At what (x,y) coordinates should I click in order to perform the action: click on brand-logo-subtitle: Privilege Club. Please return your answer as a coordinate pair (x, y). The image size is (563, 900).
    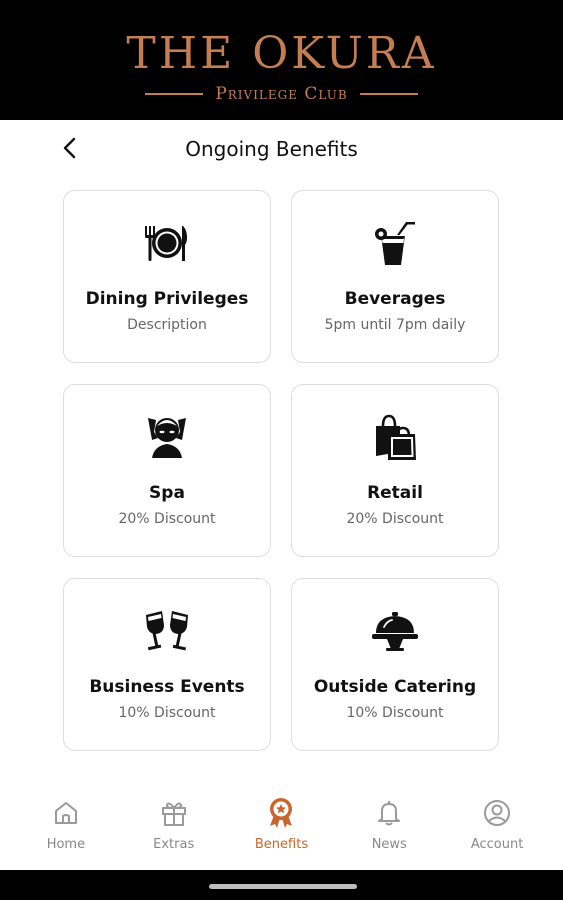
    Looking at the image, I should click on (281, 94).